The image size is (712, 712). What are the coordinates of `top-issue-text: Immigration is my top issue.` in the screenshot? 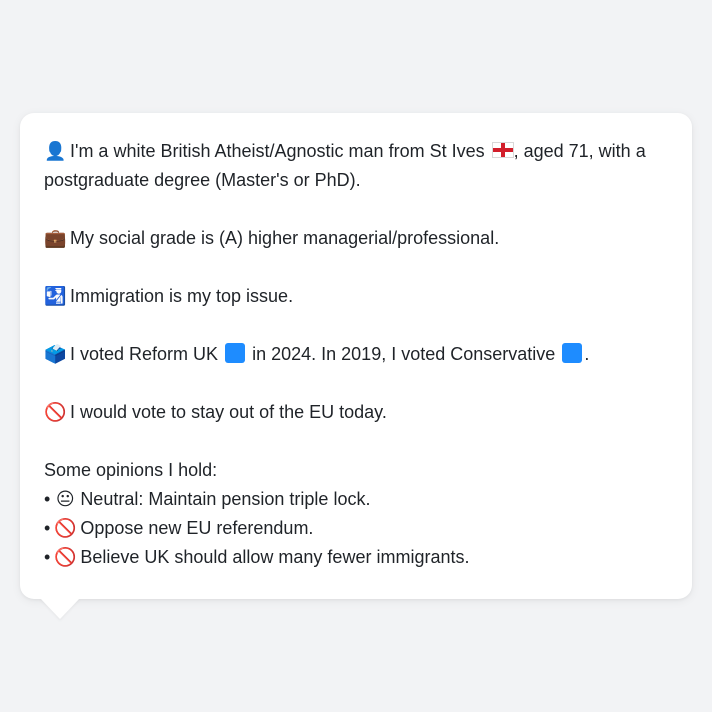 It's located at (182, 296).